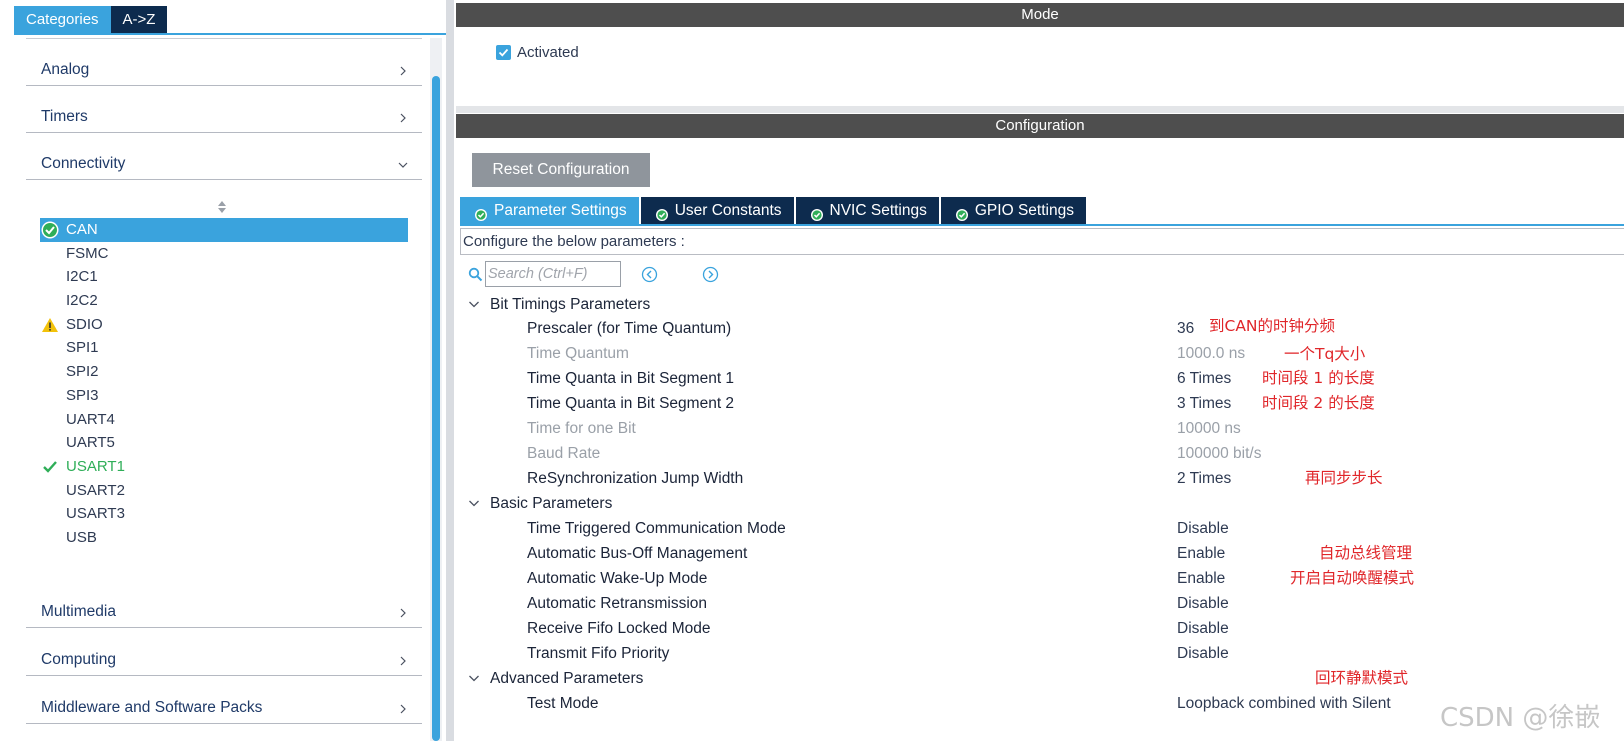  I want to click on section-connectivity: Connectivity, so click(224, 156).